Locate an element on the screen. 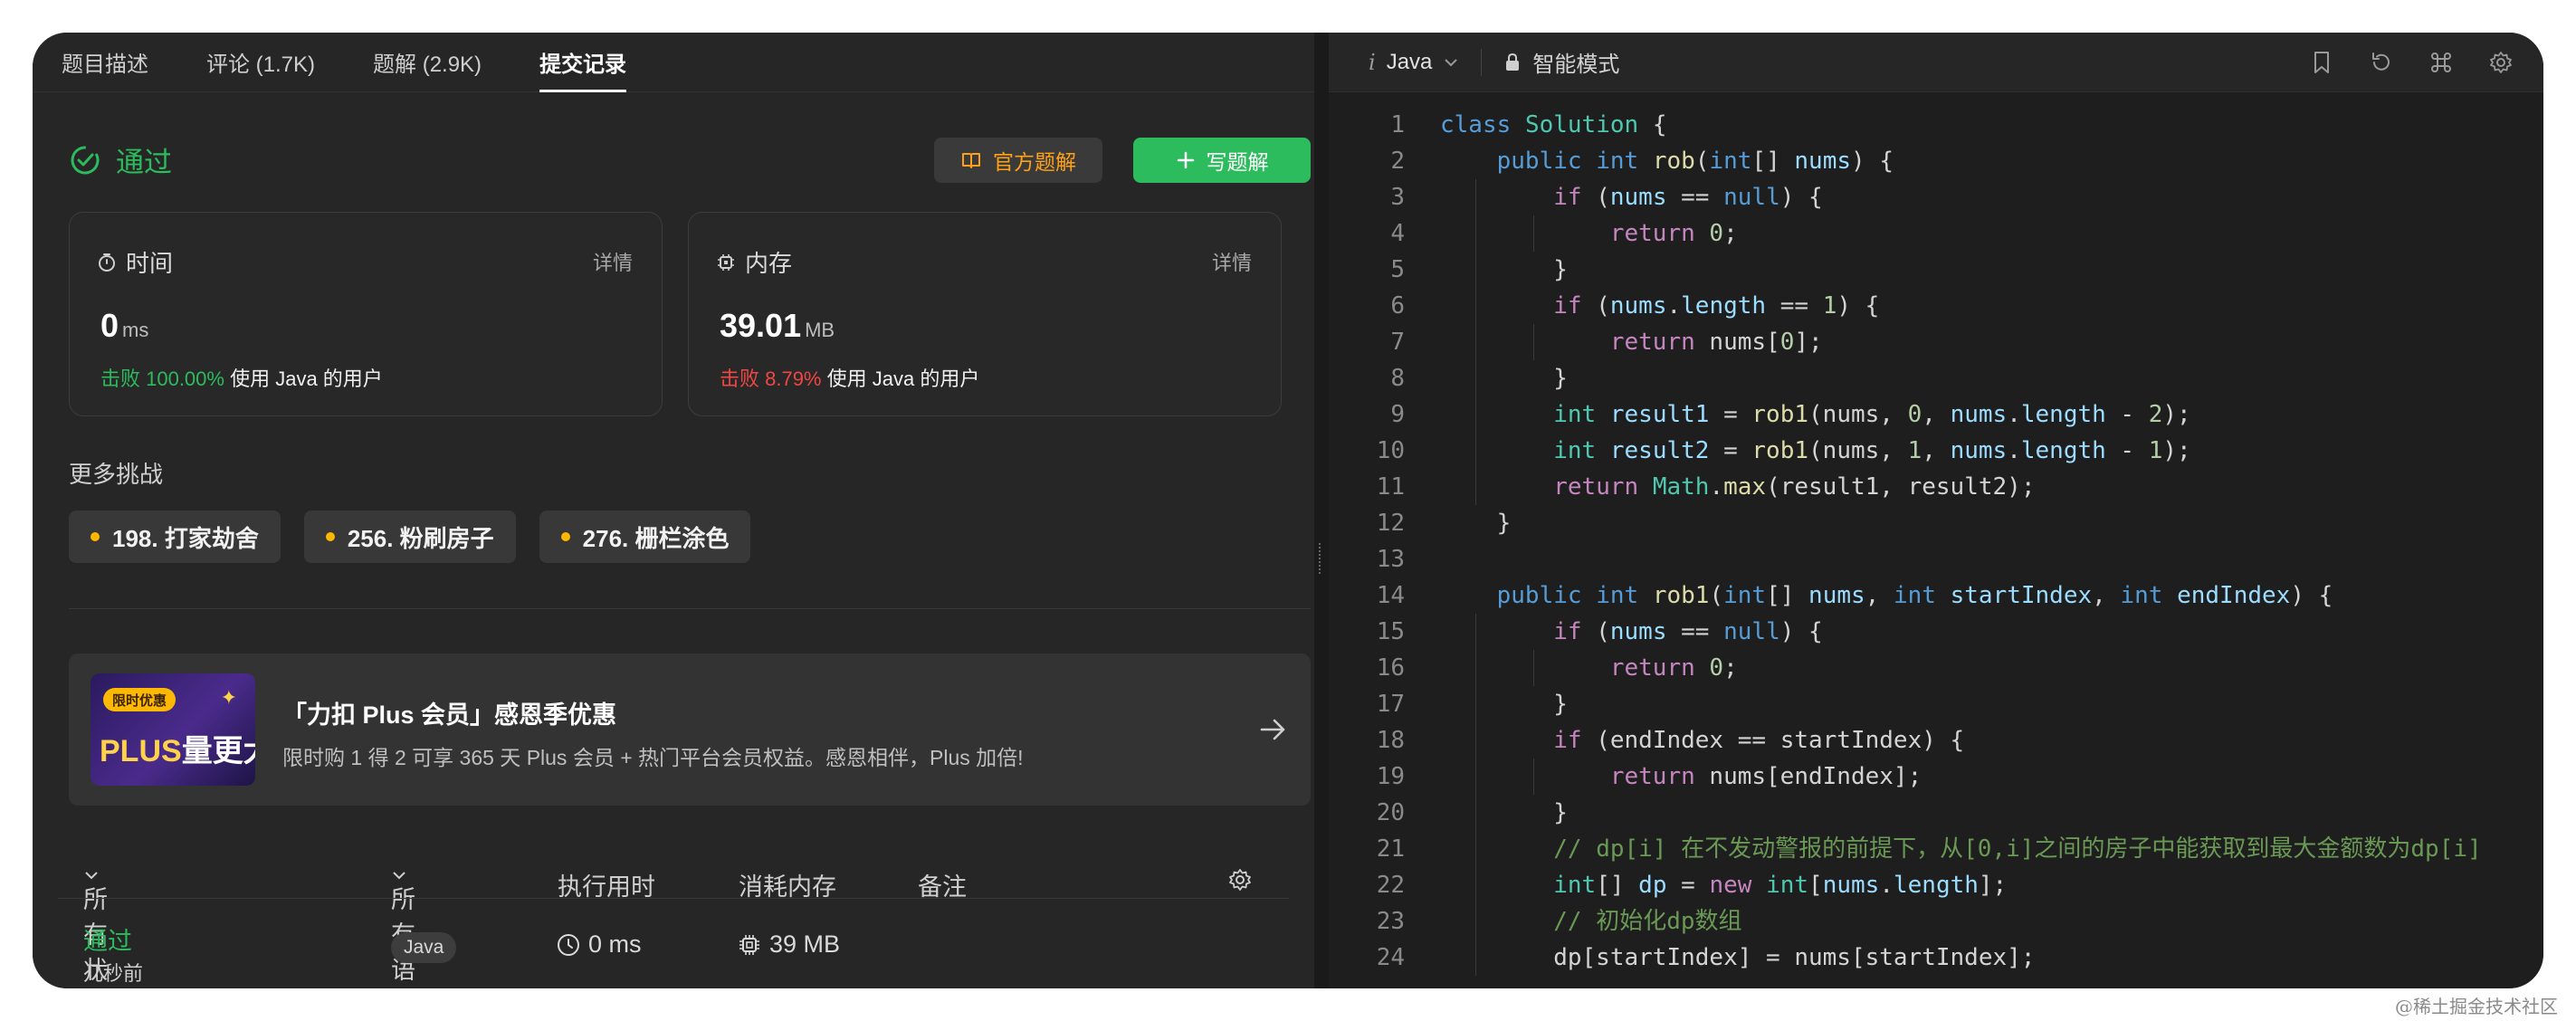 The image size is (2576, 1021). language-selector: i Java is located at coordinates (1414, 62).